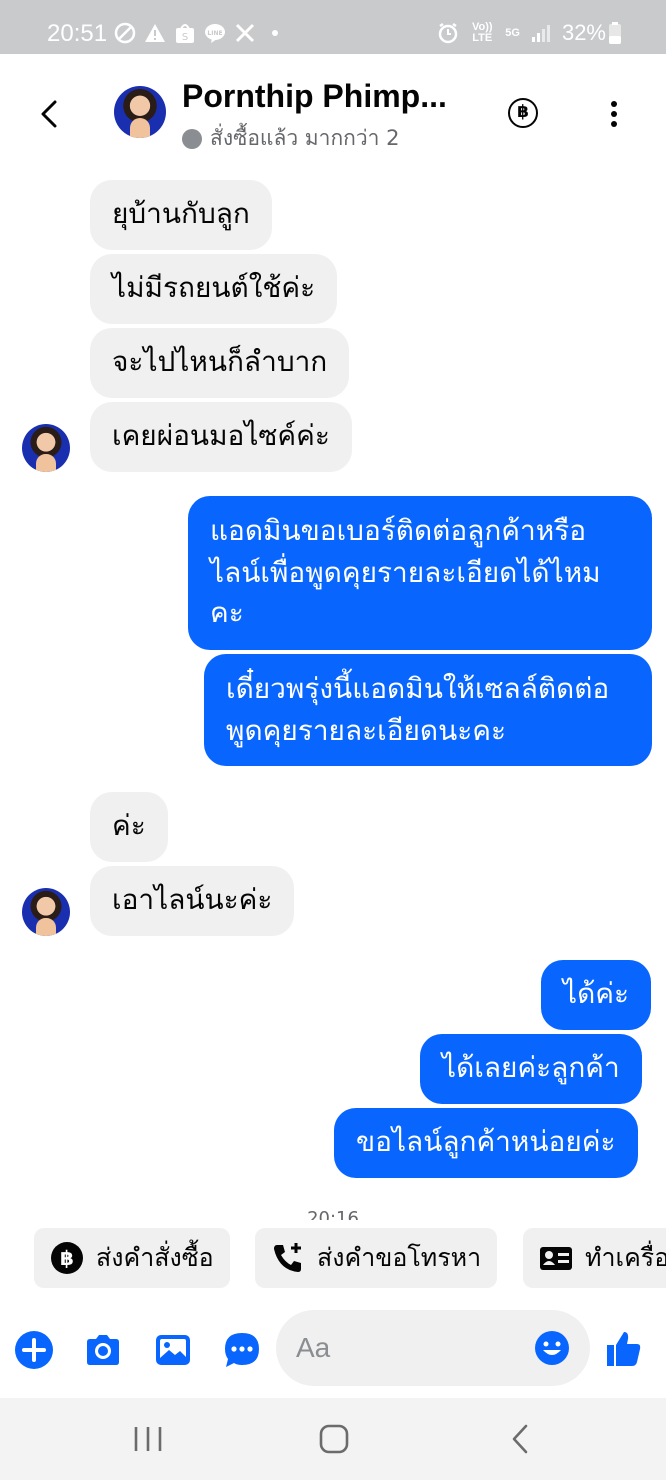  I want to click on message-line: เดี๋ยวพรุ่งนี้แอดมินให้เซลล์ติดต่อ, so click(418, 688).